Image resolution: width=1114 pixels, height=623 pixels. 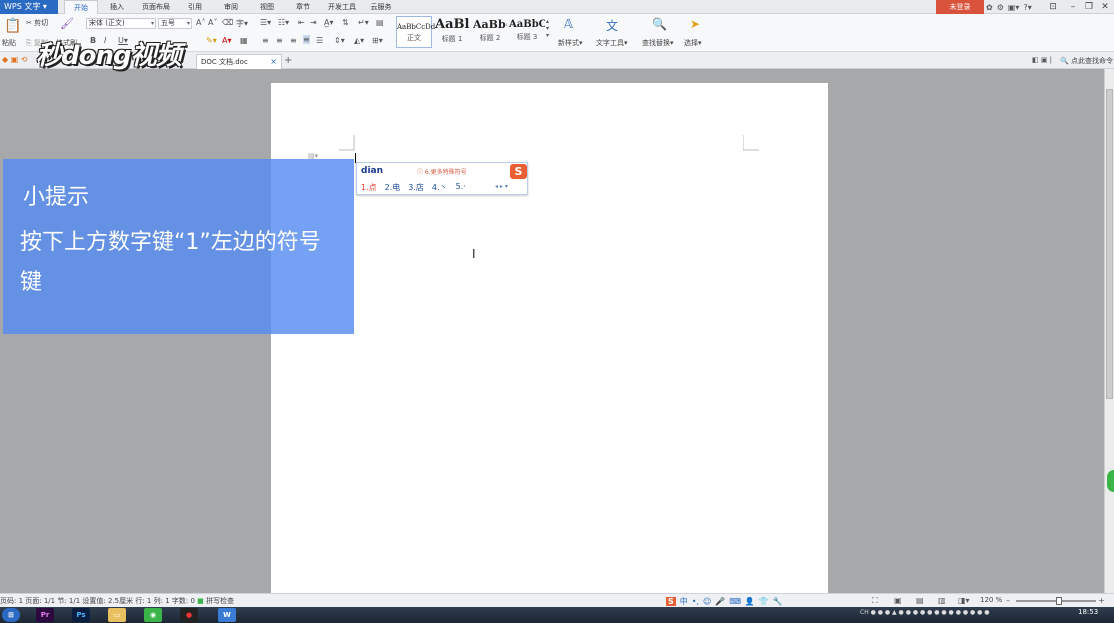 I want to click on style-heading-2: AaBb( 标题 2, so click(x=490, y=32).